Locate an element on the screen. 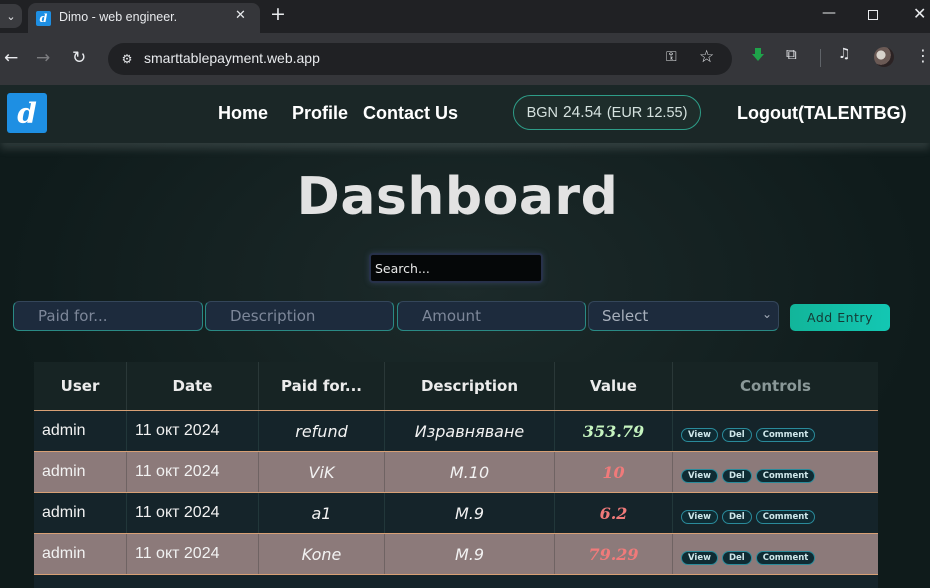 The image size is (930, 588). header-user: User is located at coordinates (80, 386).